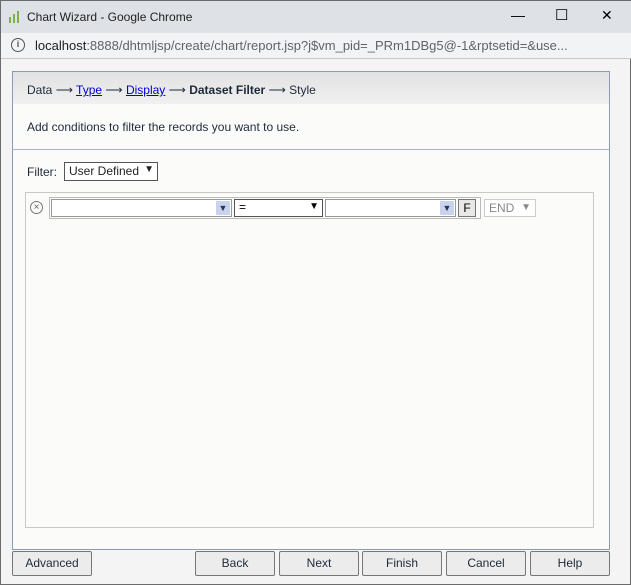 Image resolution: width=631 pixels, height=585 pixels. What do you see at coordinates (36, 207) in the screenshot?
I see `remove-condition-icon: ×` at bounding box center [36, 207].